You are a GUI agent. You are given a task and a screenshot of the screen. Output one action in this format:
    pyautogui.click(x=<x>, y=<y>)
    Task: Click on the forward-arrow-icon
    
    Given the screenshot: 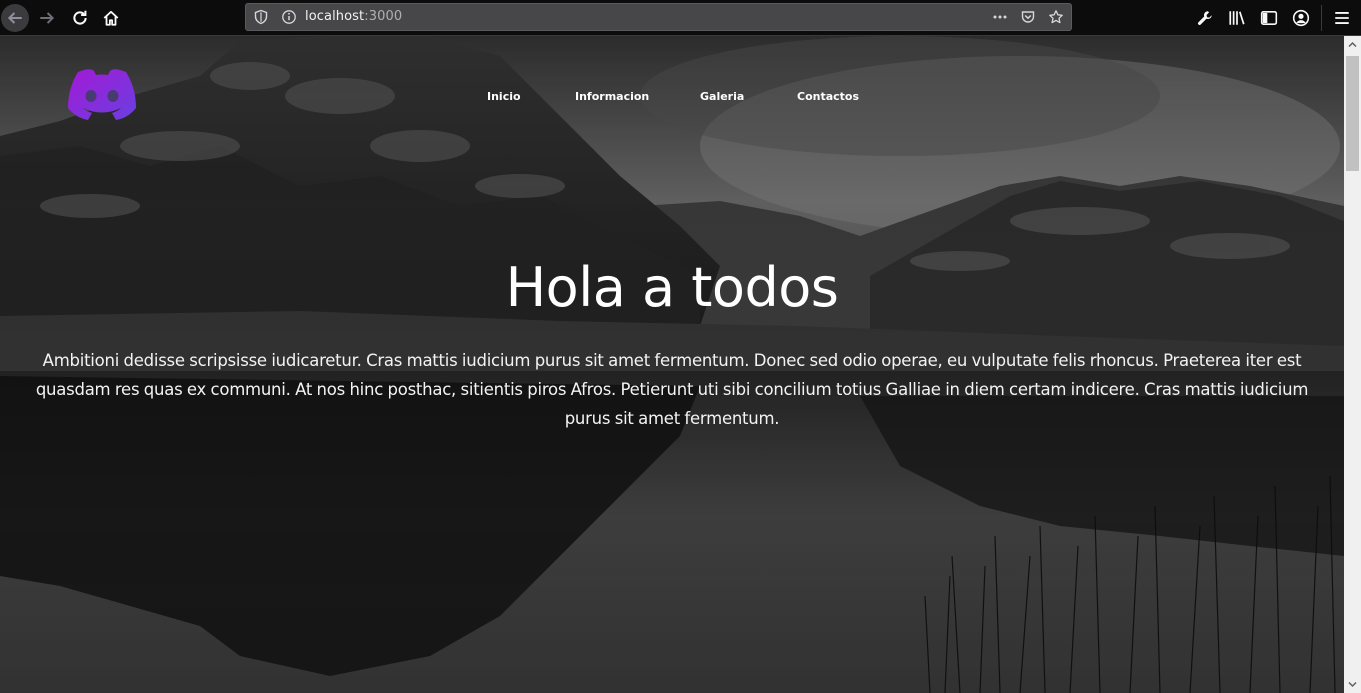 What is the action you would take?
    pyautogui.click(x=47, y=18)
    